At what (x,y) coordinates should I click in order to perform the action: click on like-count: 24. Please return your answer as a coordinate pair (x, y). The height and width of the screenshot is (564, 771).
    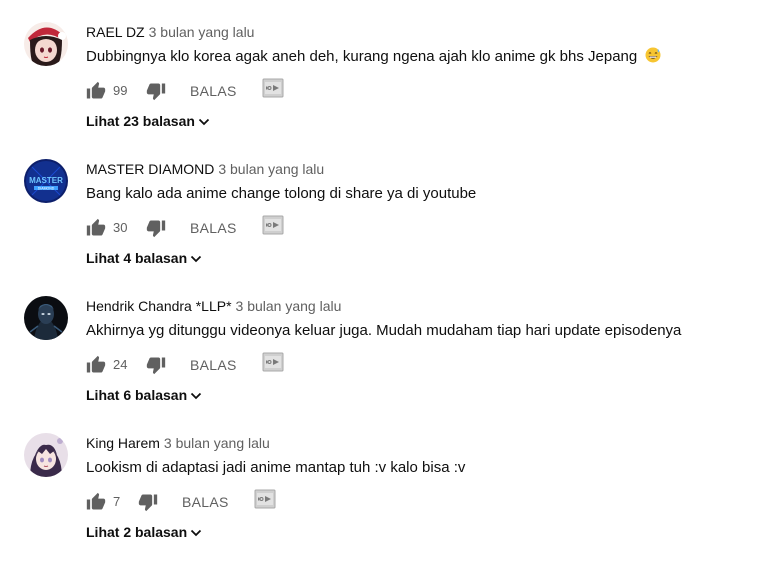
    Looking at the image, I should click on (120, 364).